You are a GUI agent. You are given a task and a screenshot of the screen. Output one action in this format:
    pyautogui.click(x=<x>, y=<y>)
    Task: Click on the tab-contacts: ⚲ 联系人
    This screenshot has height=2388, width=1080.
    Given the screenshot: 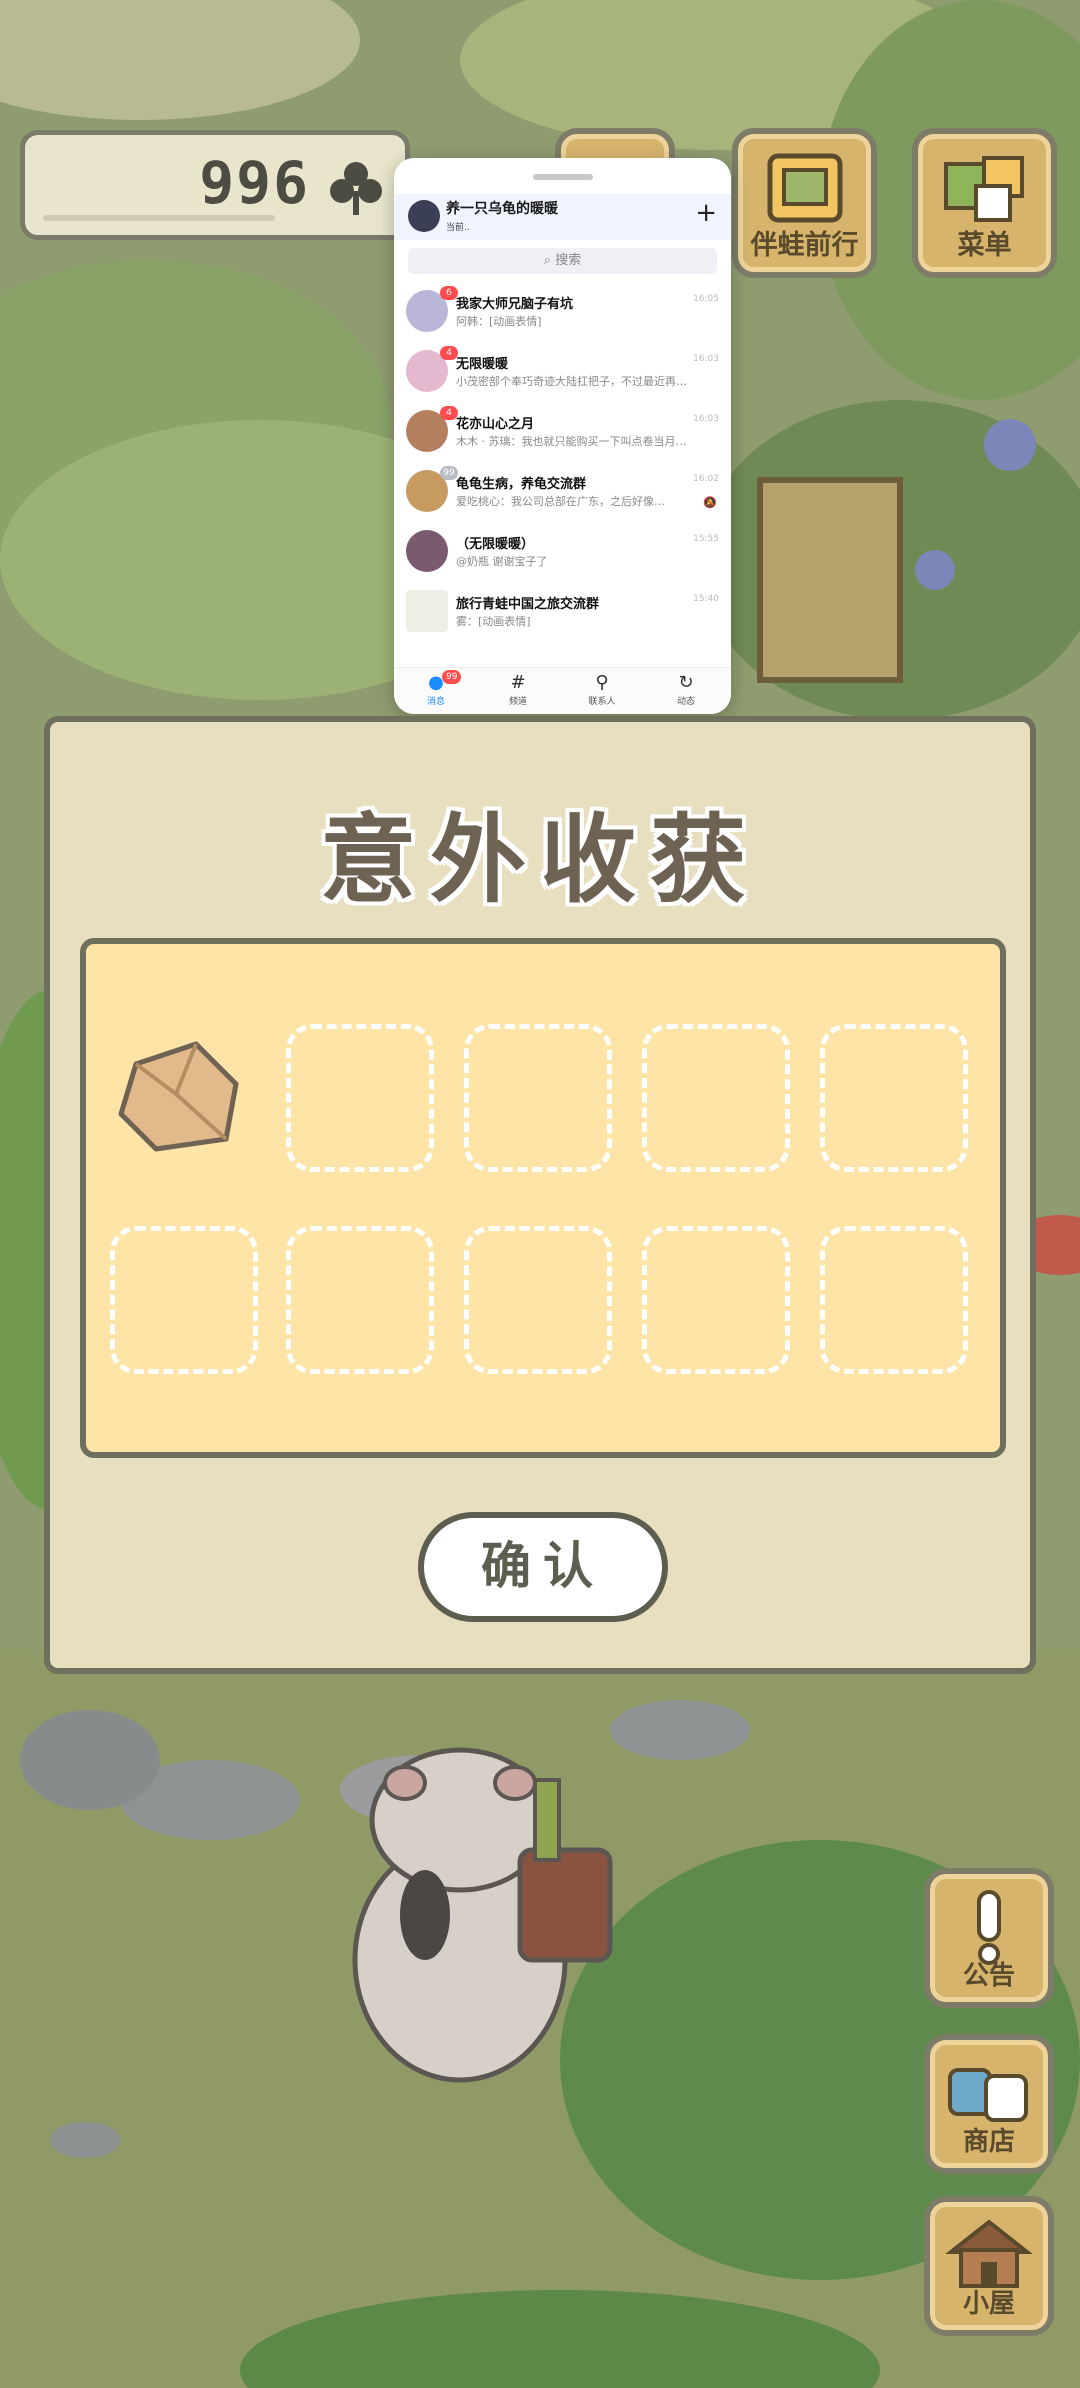 What is the action you would take?
    pyautogui.click(x=602, y=689)
    